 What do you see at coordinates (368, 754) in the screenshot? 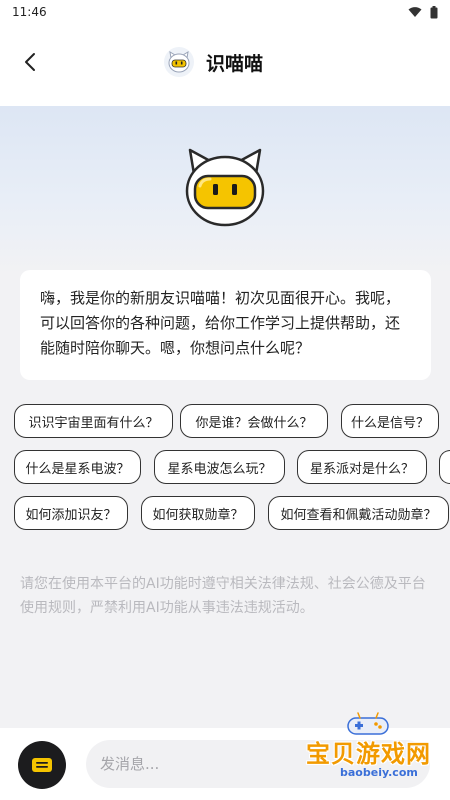
I see `watermark-title: 宝贝游戏网` at bounding box center [368, 754].